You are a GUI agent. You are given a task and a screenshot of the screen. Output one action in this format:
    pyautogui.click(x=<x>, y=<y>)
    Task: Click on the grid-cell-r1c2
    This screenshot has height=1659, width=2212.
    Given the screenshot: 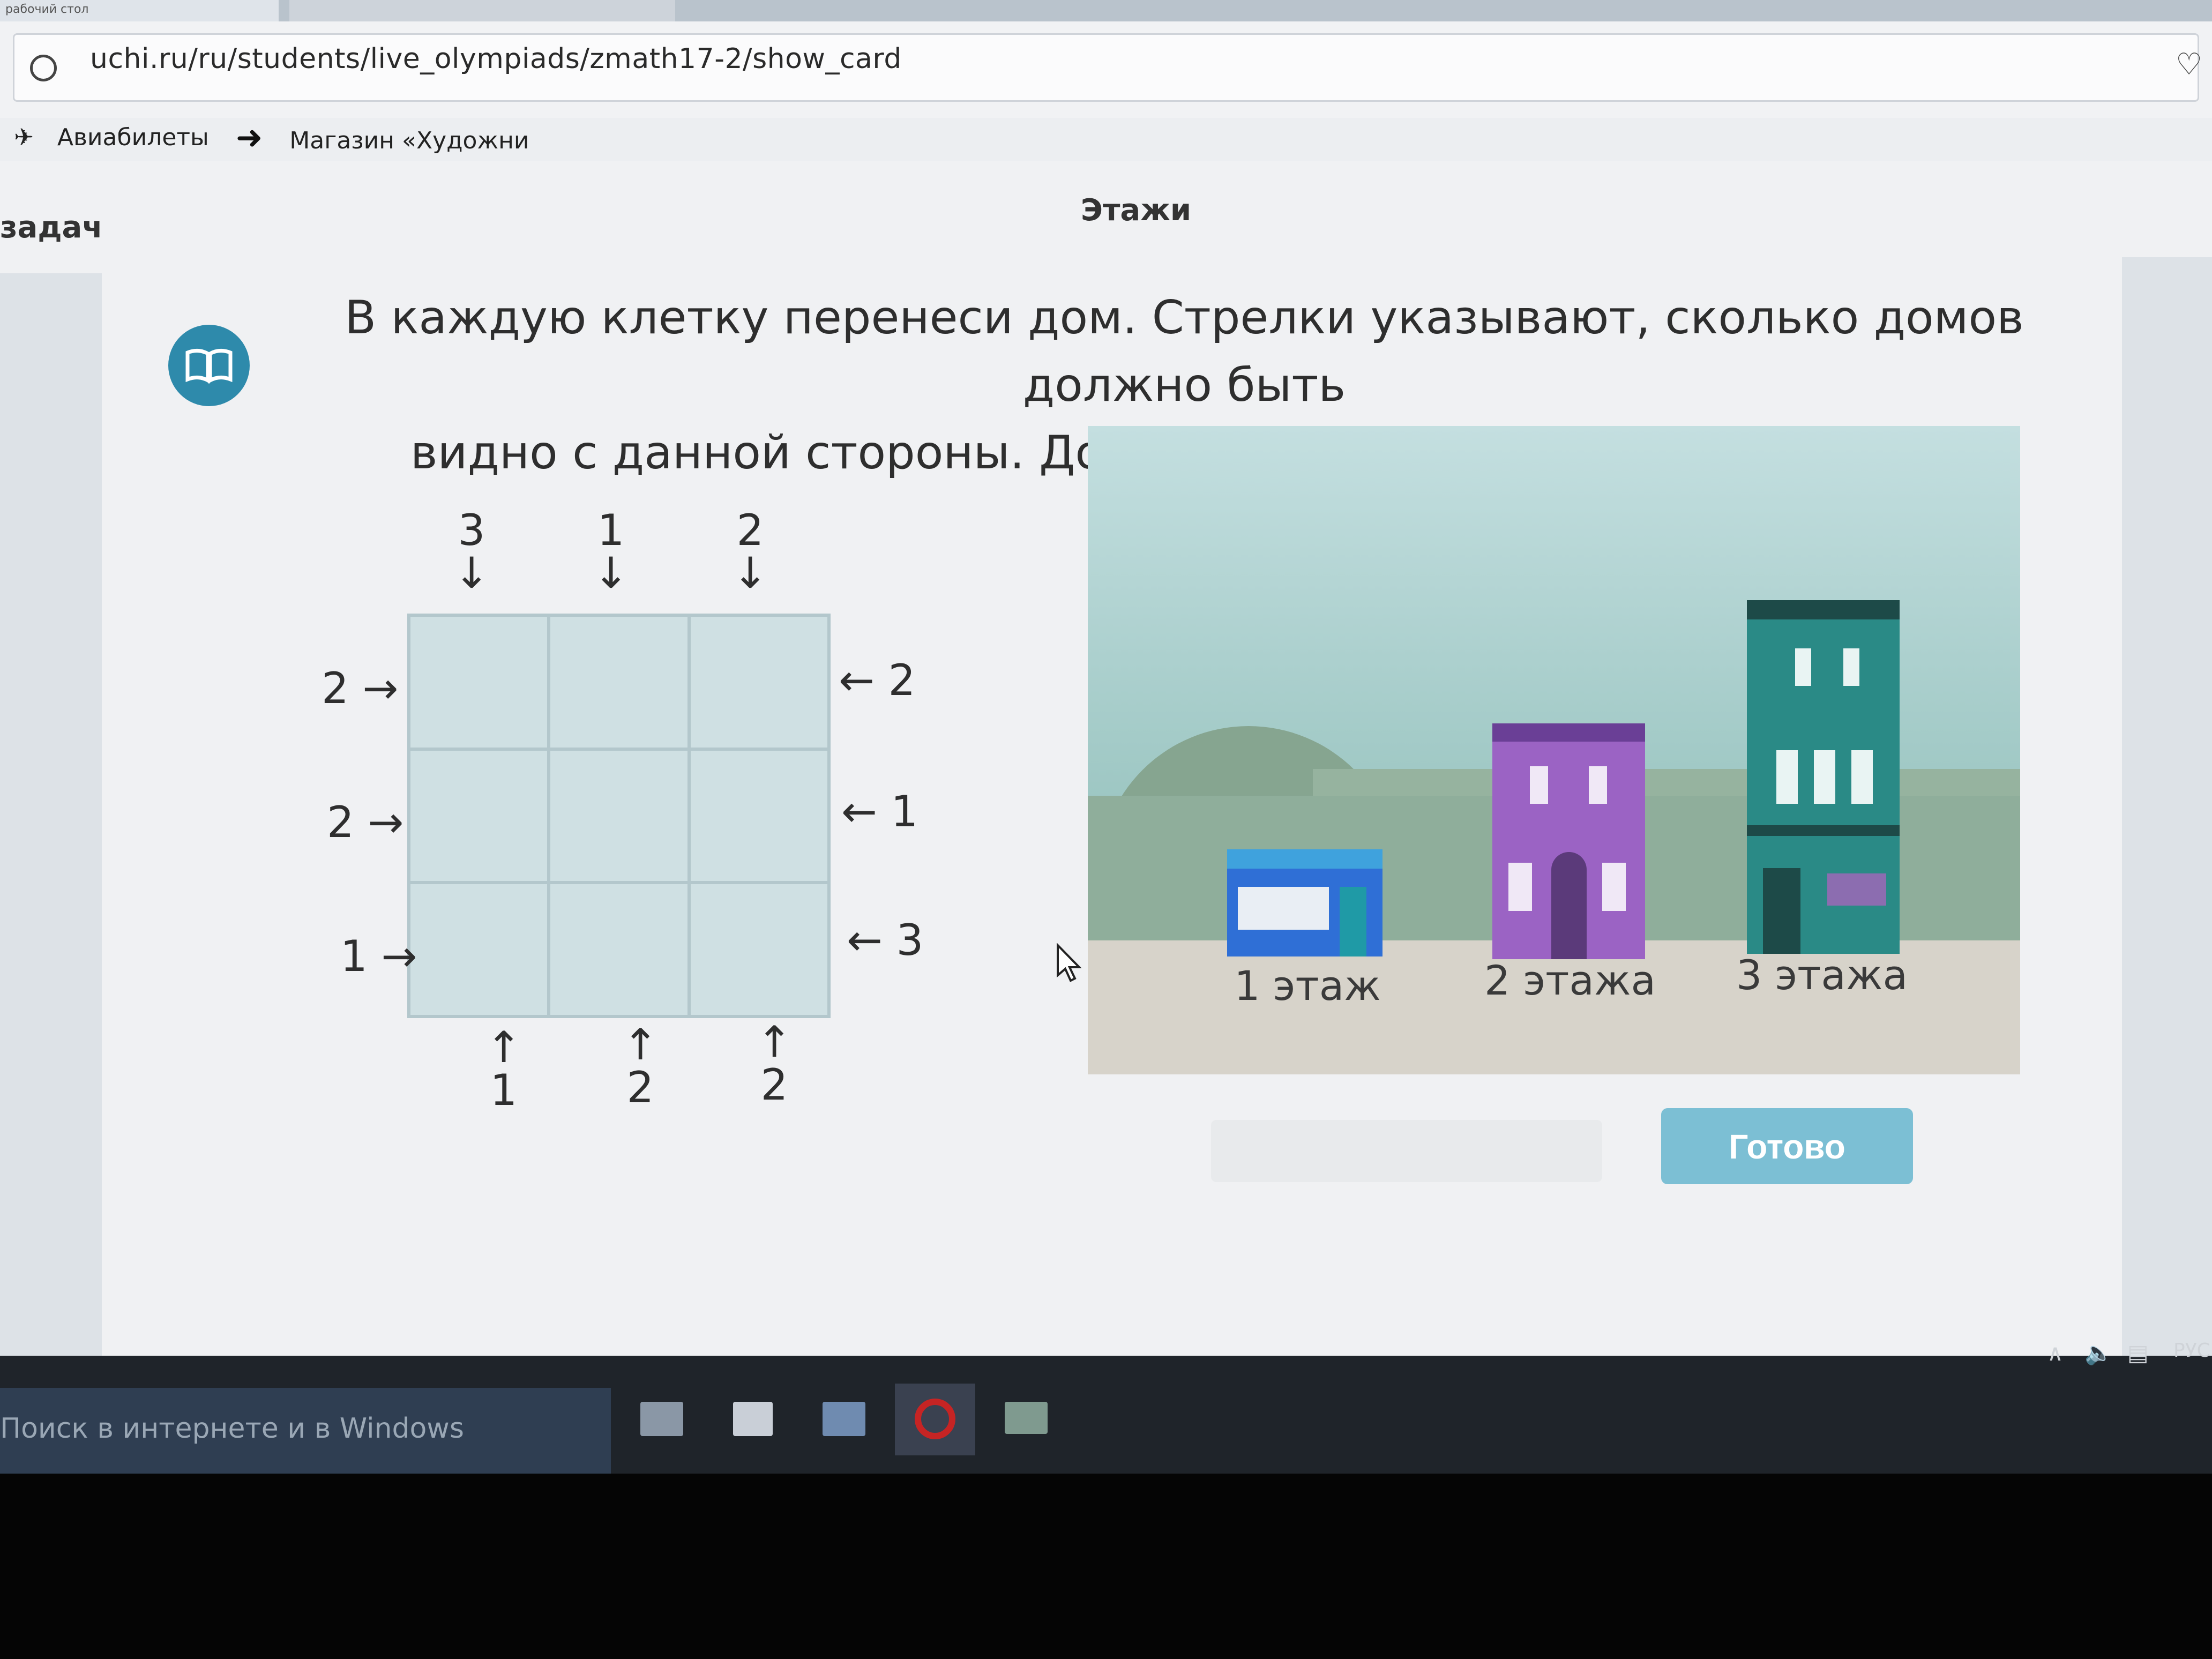 What is the action you would take?
    pyautogui.click(x=619, y=682)
    